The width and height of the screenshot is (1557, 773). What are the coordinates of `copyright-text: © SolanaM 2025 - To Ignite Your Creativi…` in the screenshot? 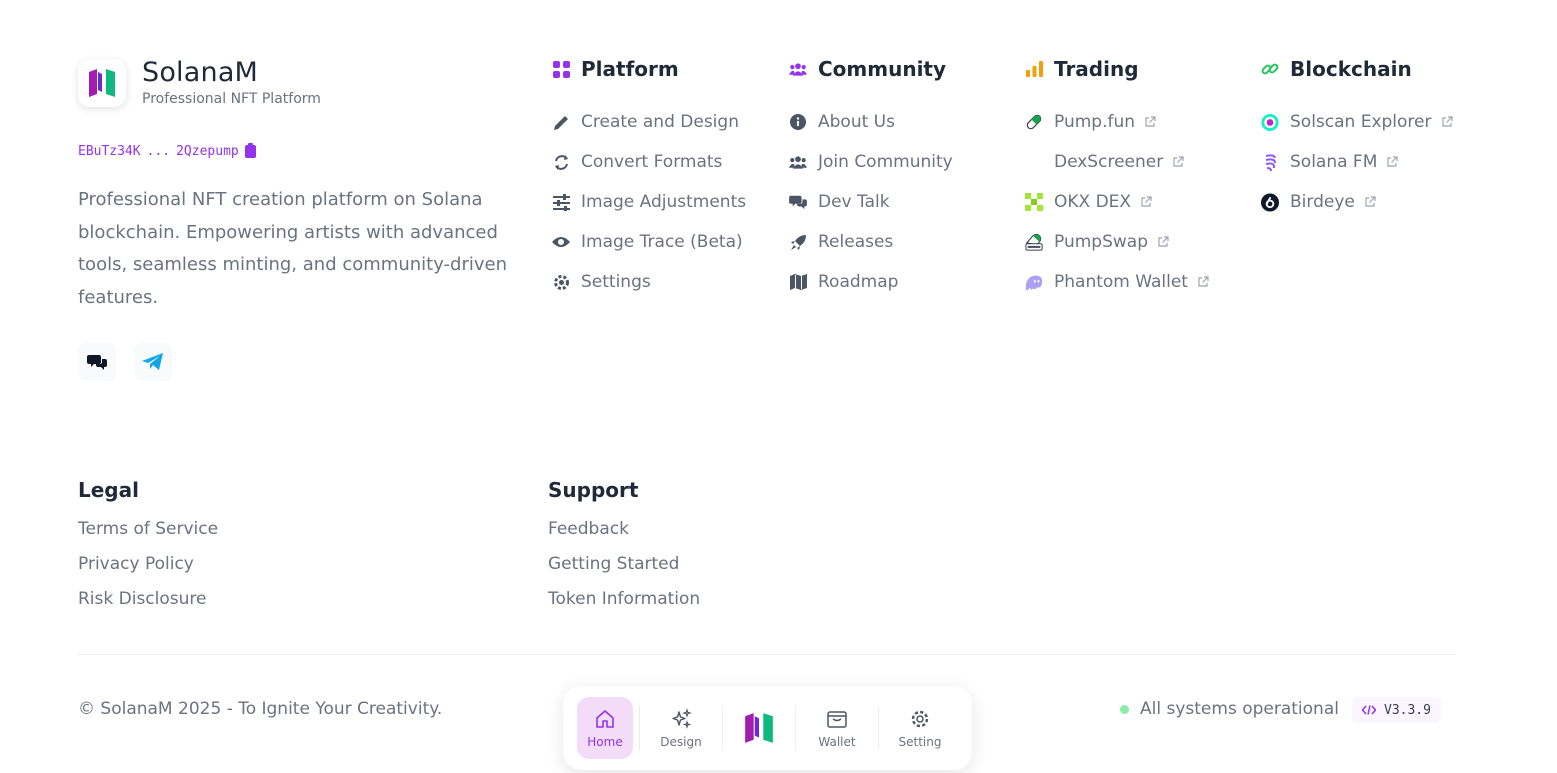 It's located at (260, 709).